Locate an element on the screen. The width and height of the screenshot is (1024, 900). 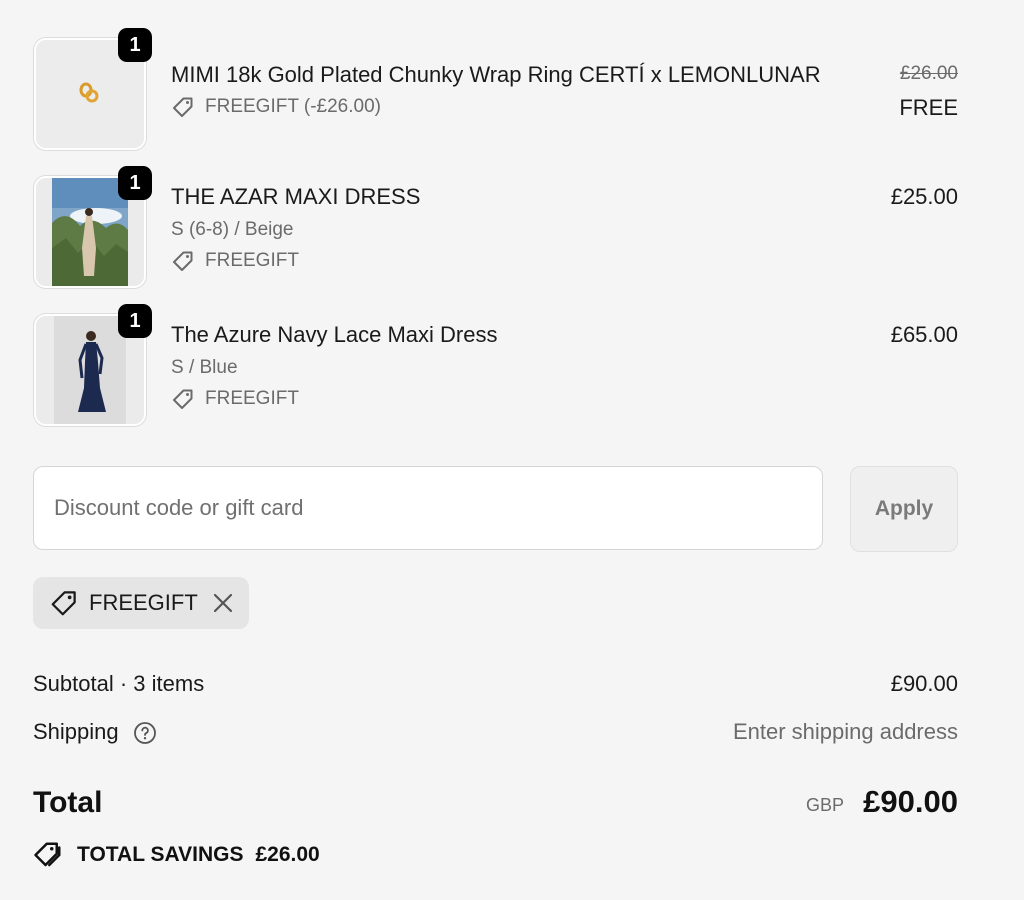
product-title: THE AZAR MAXI DRESS is located at coordinates (296, 196).